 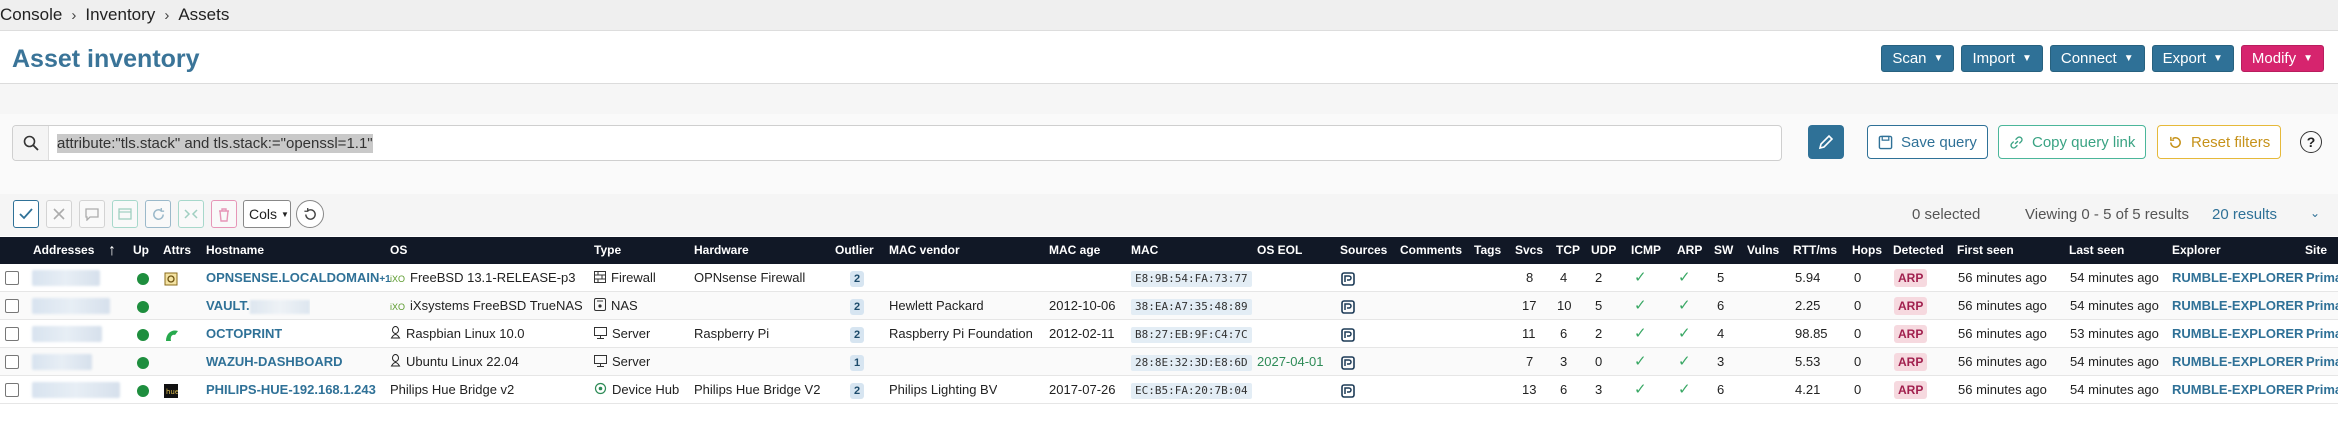 What do you see at coordinates (1808, 277) in the screenshot?
I see `rtt-text: 5.94` at bounding box center [1808, 277].